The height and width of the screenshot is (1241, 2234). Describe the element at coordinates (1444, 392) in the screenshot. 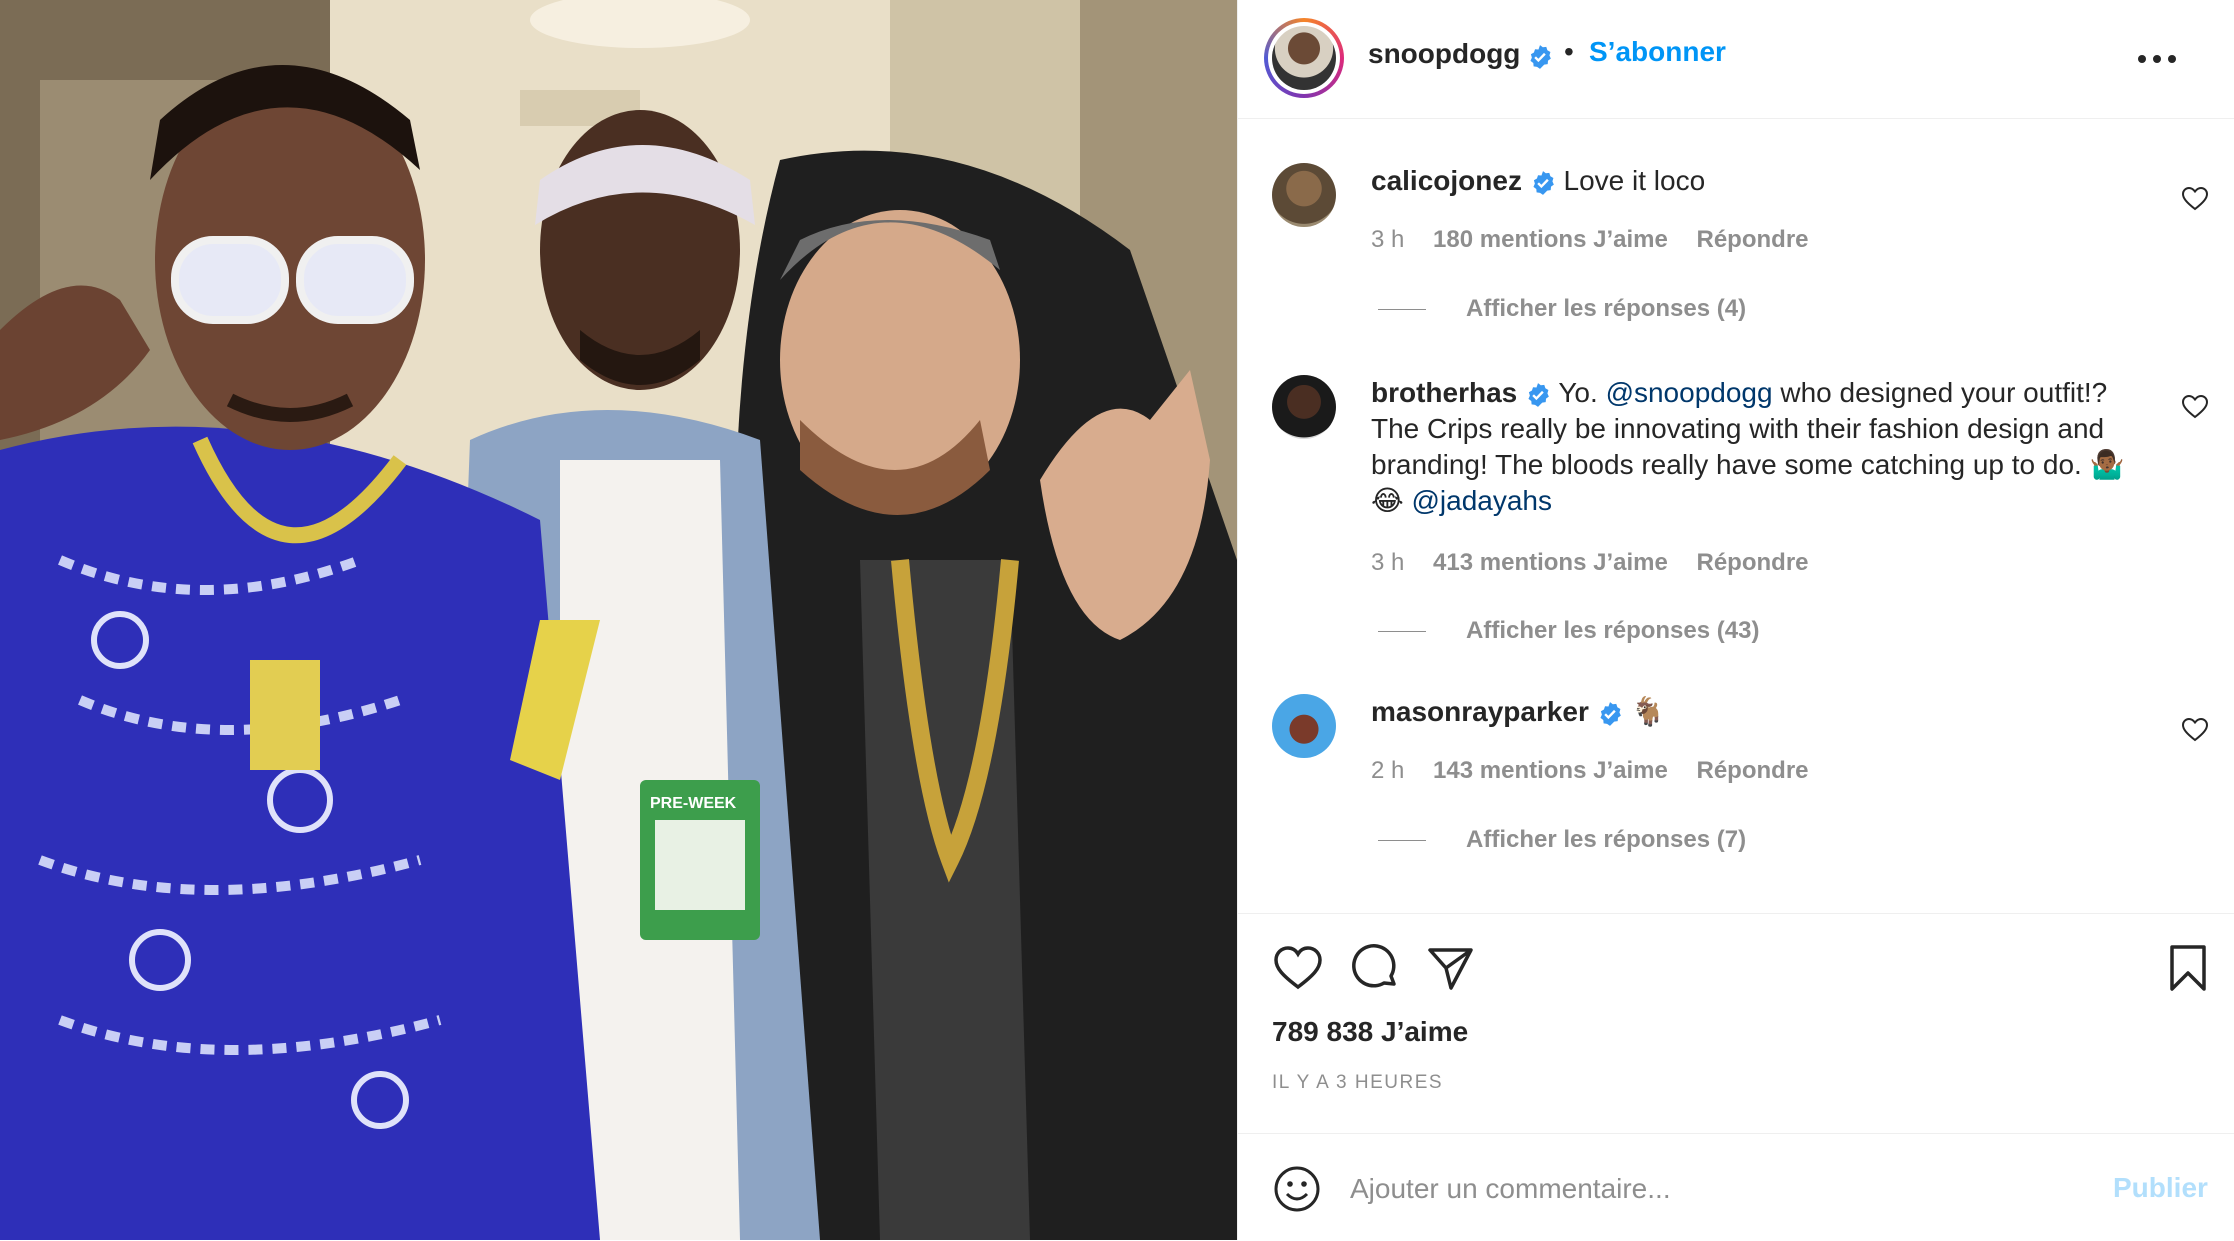

I see `comment-username: brotherhas` at that location.